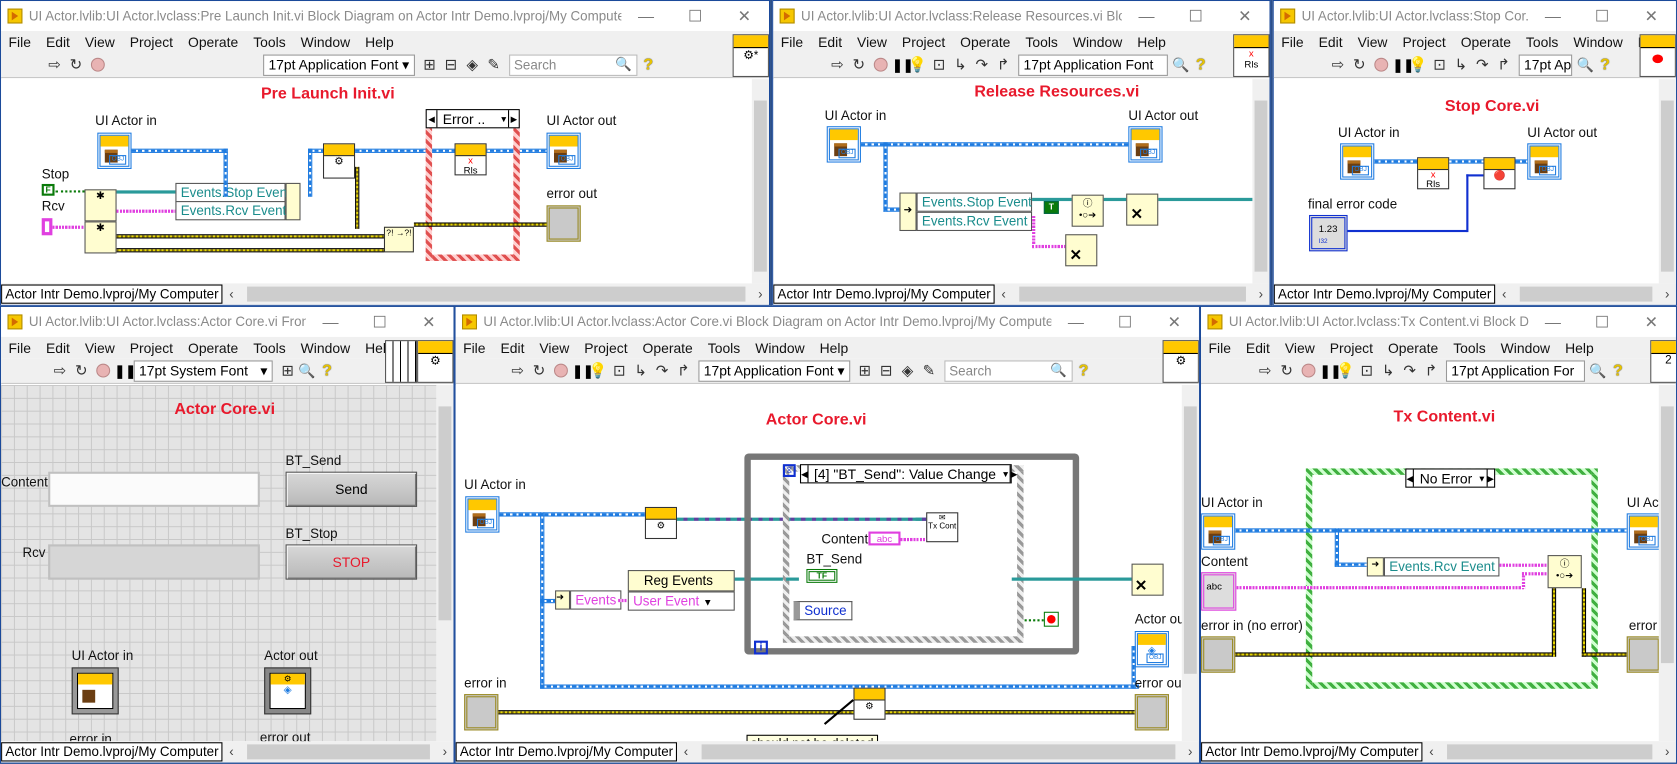  I want to click on search-input: Search 🔍, so click(572, 65).